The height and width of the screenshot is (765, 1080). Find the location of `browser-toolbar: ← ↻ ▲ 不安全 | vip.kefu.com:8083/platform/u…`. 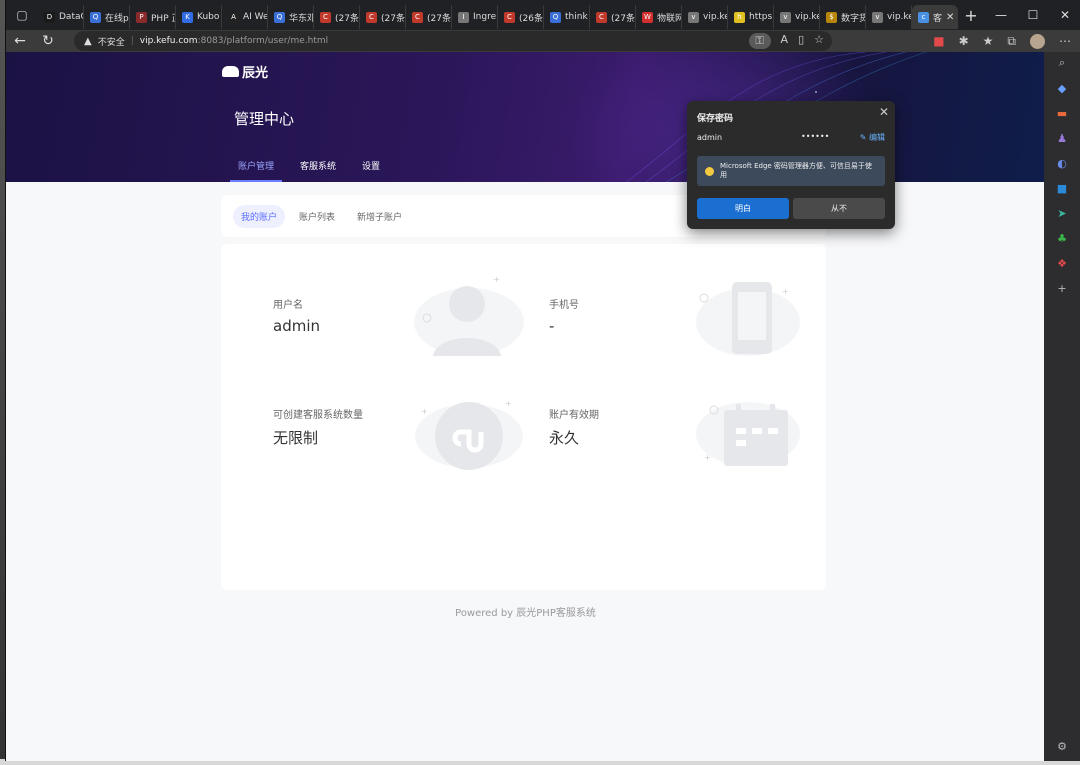

browser-toolbar: ← ↻ ▲ 不安全 | vip.kefu.com:8083/platform/u… is located at coordinates (543, 41).